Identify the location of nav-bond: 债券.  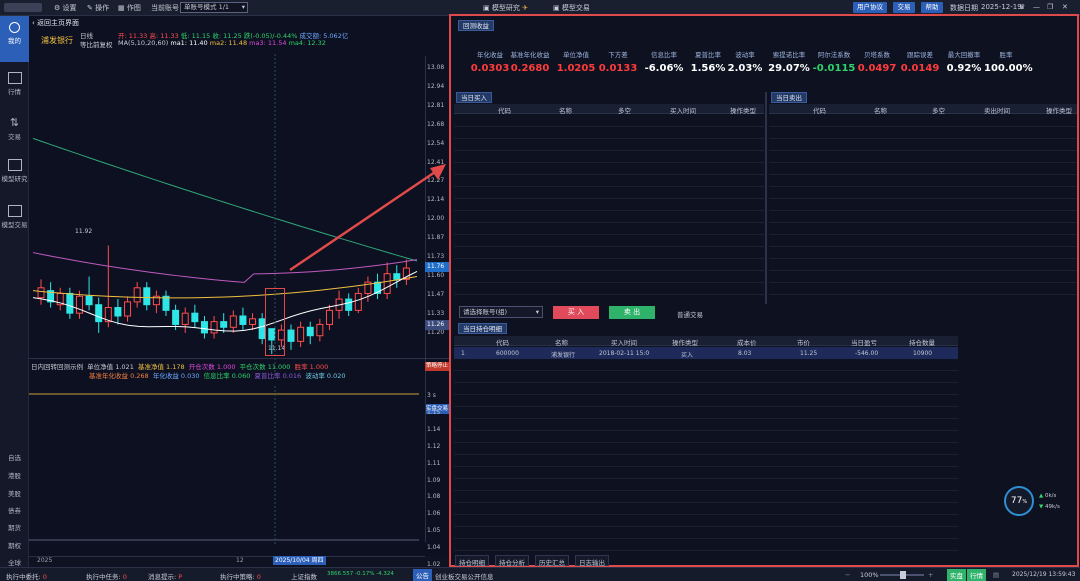
(14, 510).